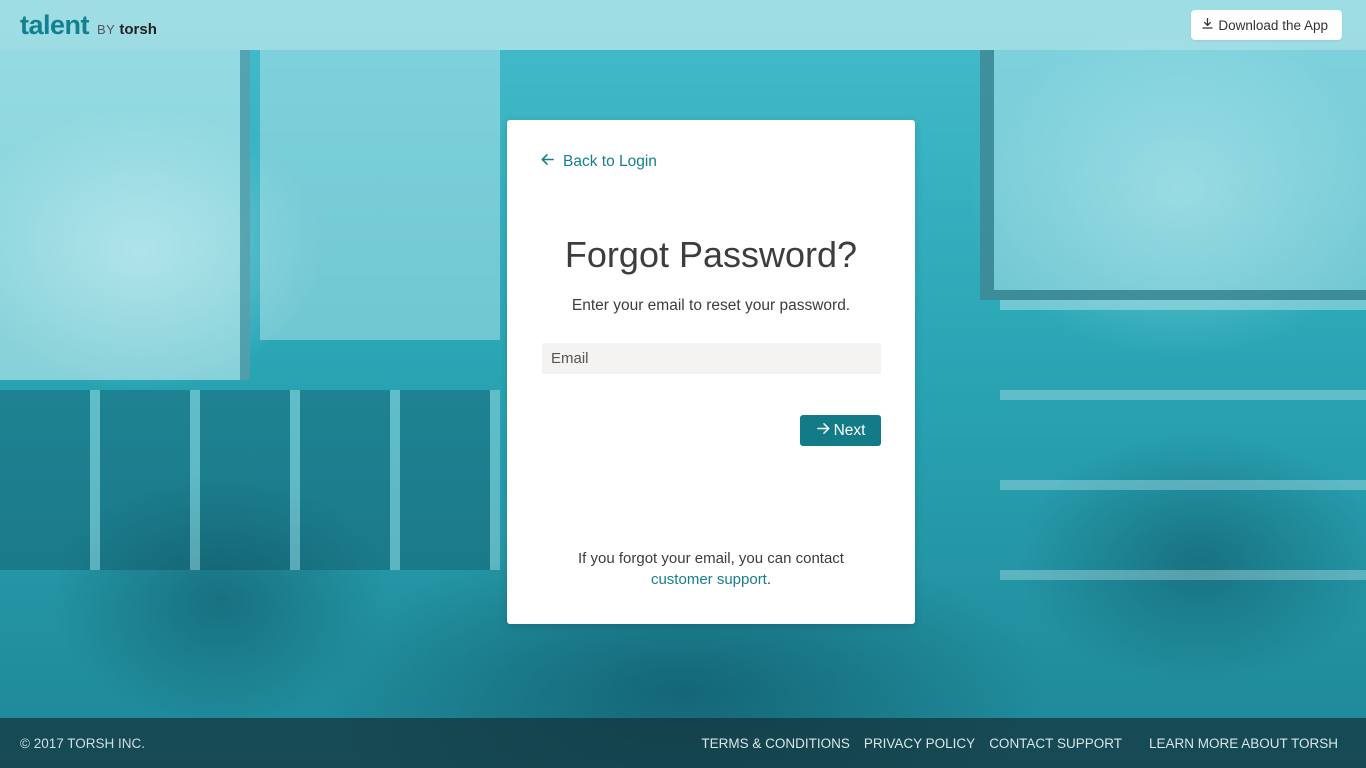 The height and width of the screenshot is (768, 1366). I want to click on help-text-suffix: ., so click(769, 579).